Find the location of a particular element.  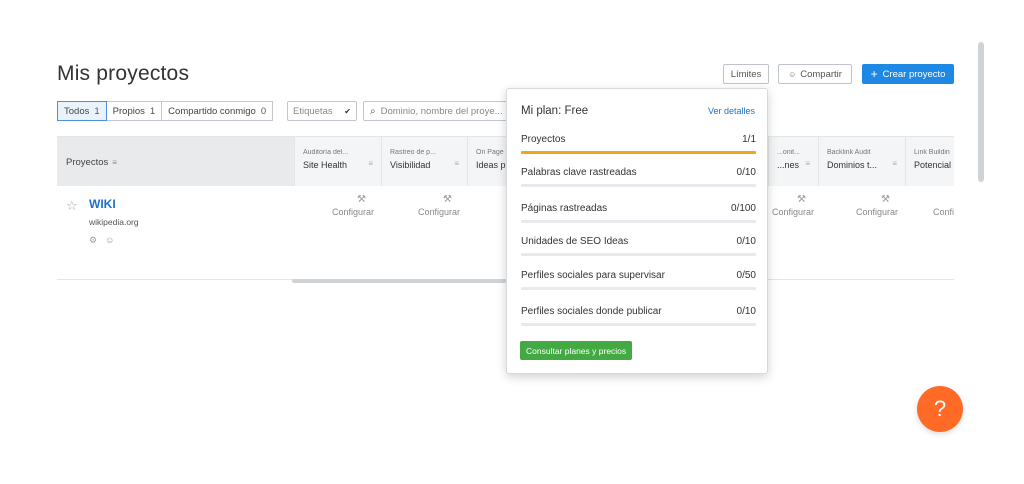

configure-backlink-audit: ⚒ Configurar is located at coordinates (858, 205).